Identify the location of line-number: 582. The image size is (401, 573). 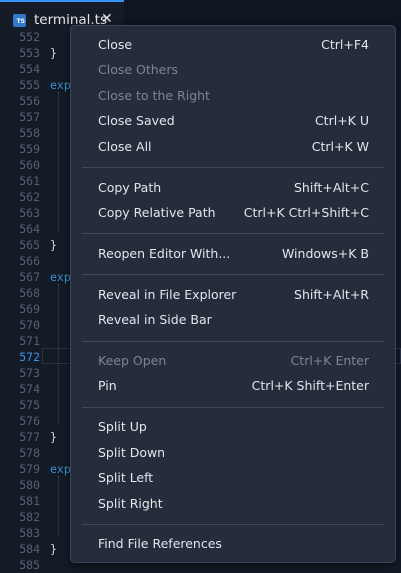
(29, 517).